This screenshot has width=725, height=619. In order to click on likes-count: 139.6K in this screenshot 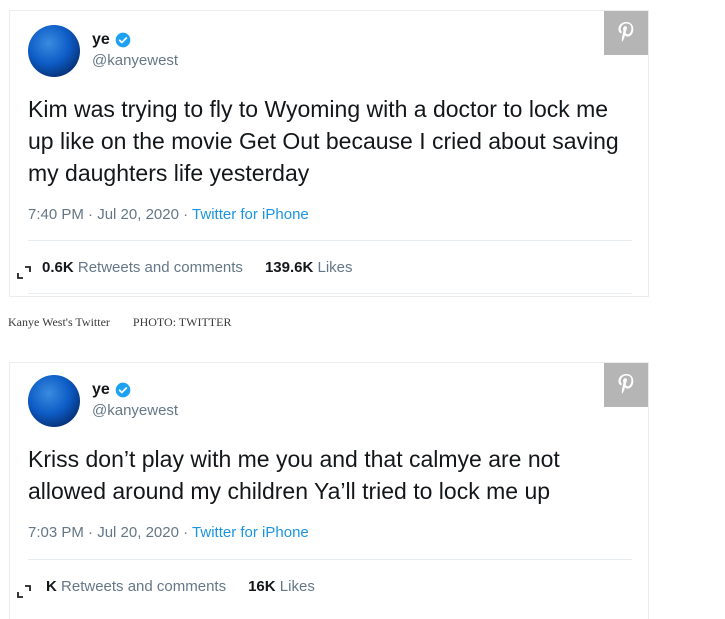, I will do `click(289, 267)`.